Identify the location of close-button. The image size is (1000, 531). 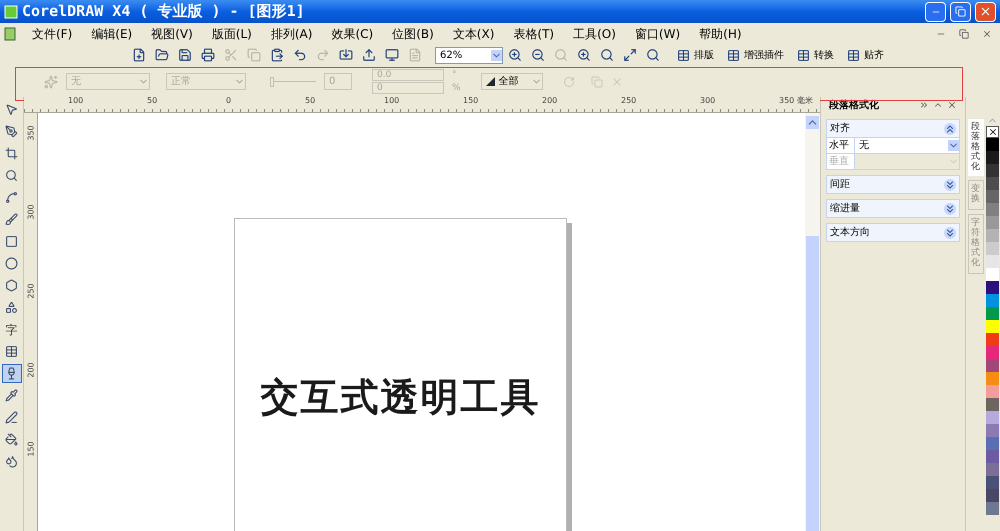
(985, 12).